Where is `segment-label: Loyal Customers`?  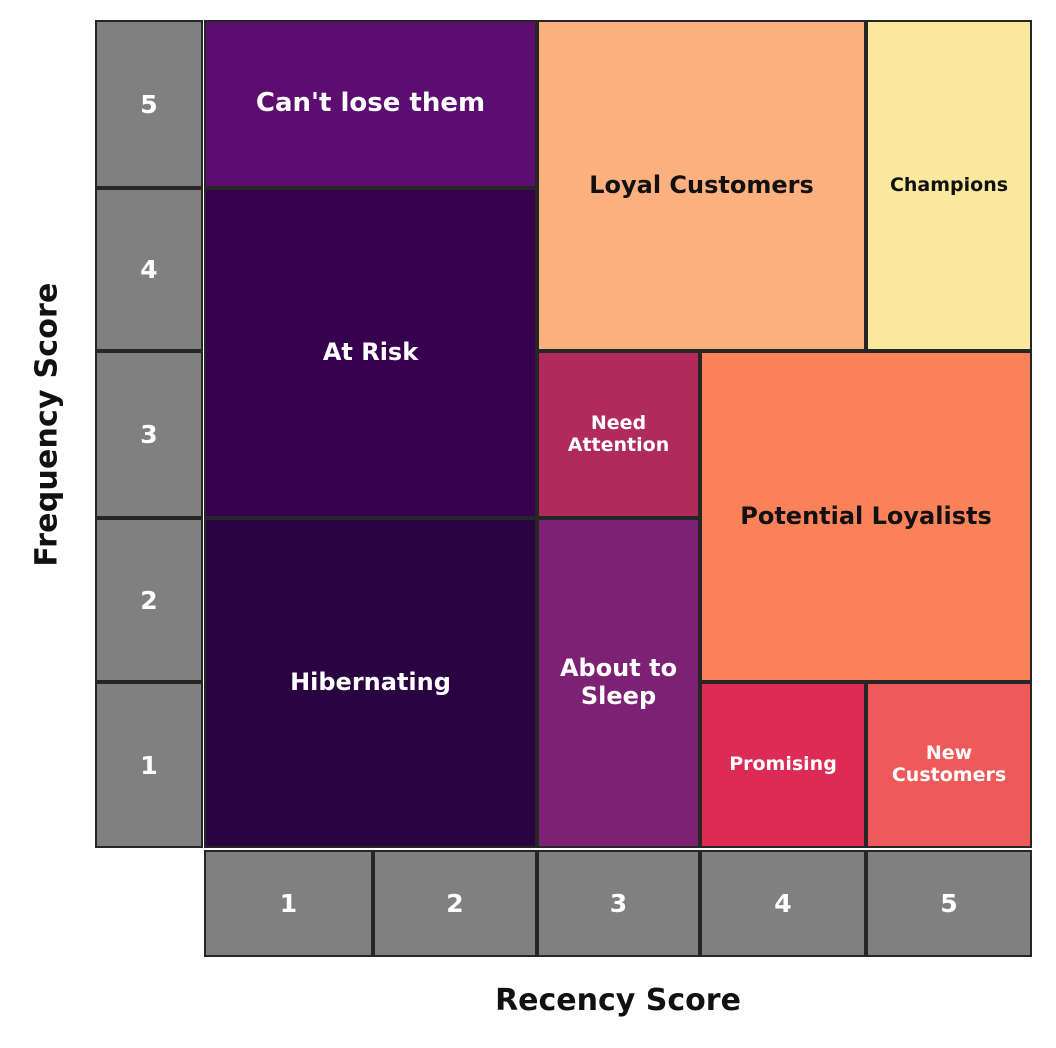
segment-label: Loyal Customers is located at coordinates (701, 184).